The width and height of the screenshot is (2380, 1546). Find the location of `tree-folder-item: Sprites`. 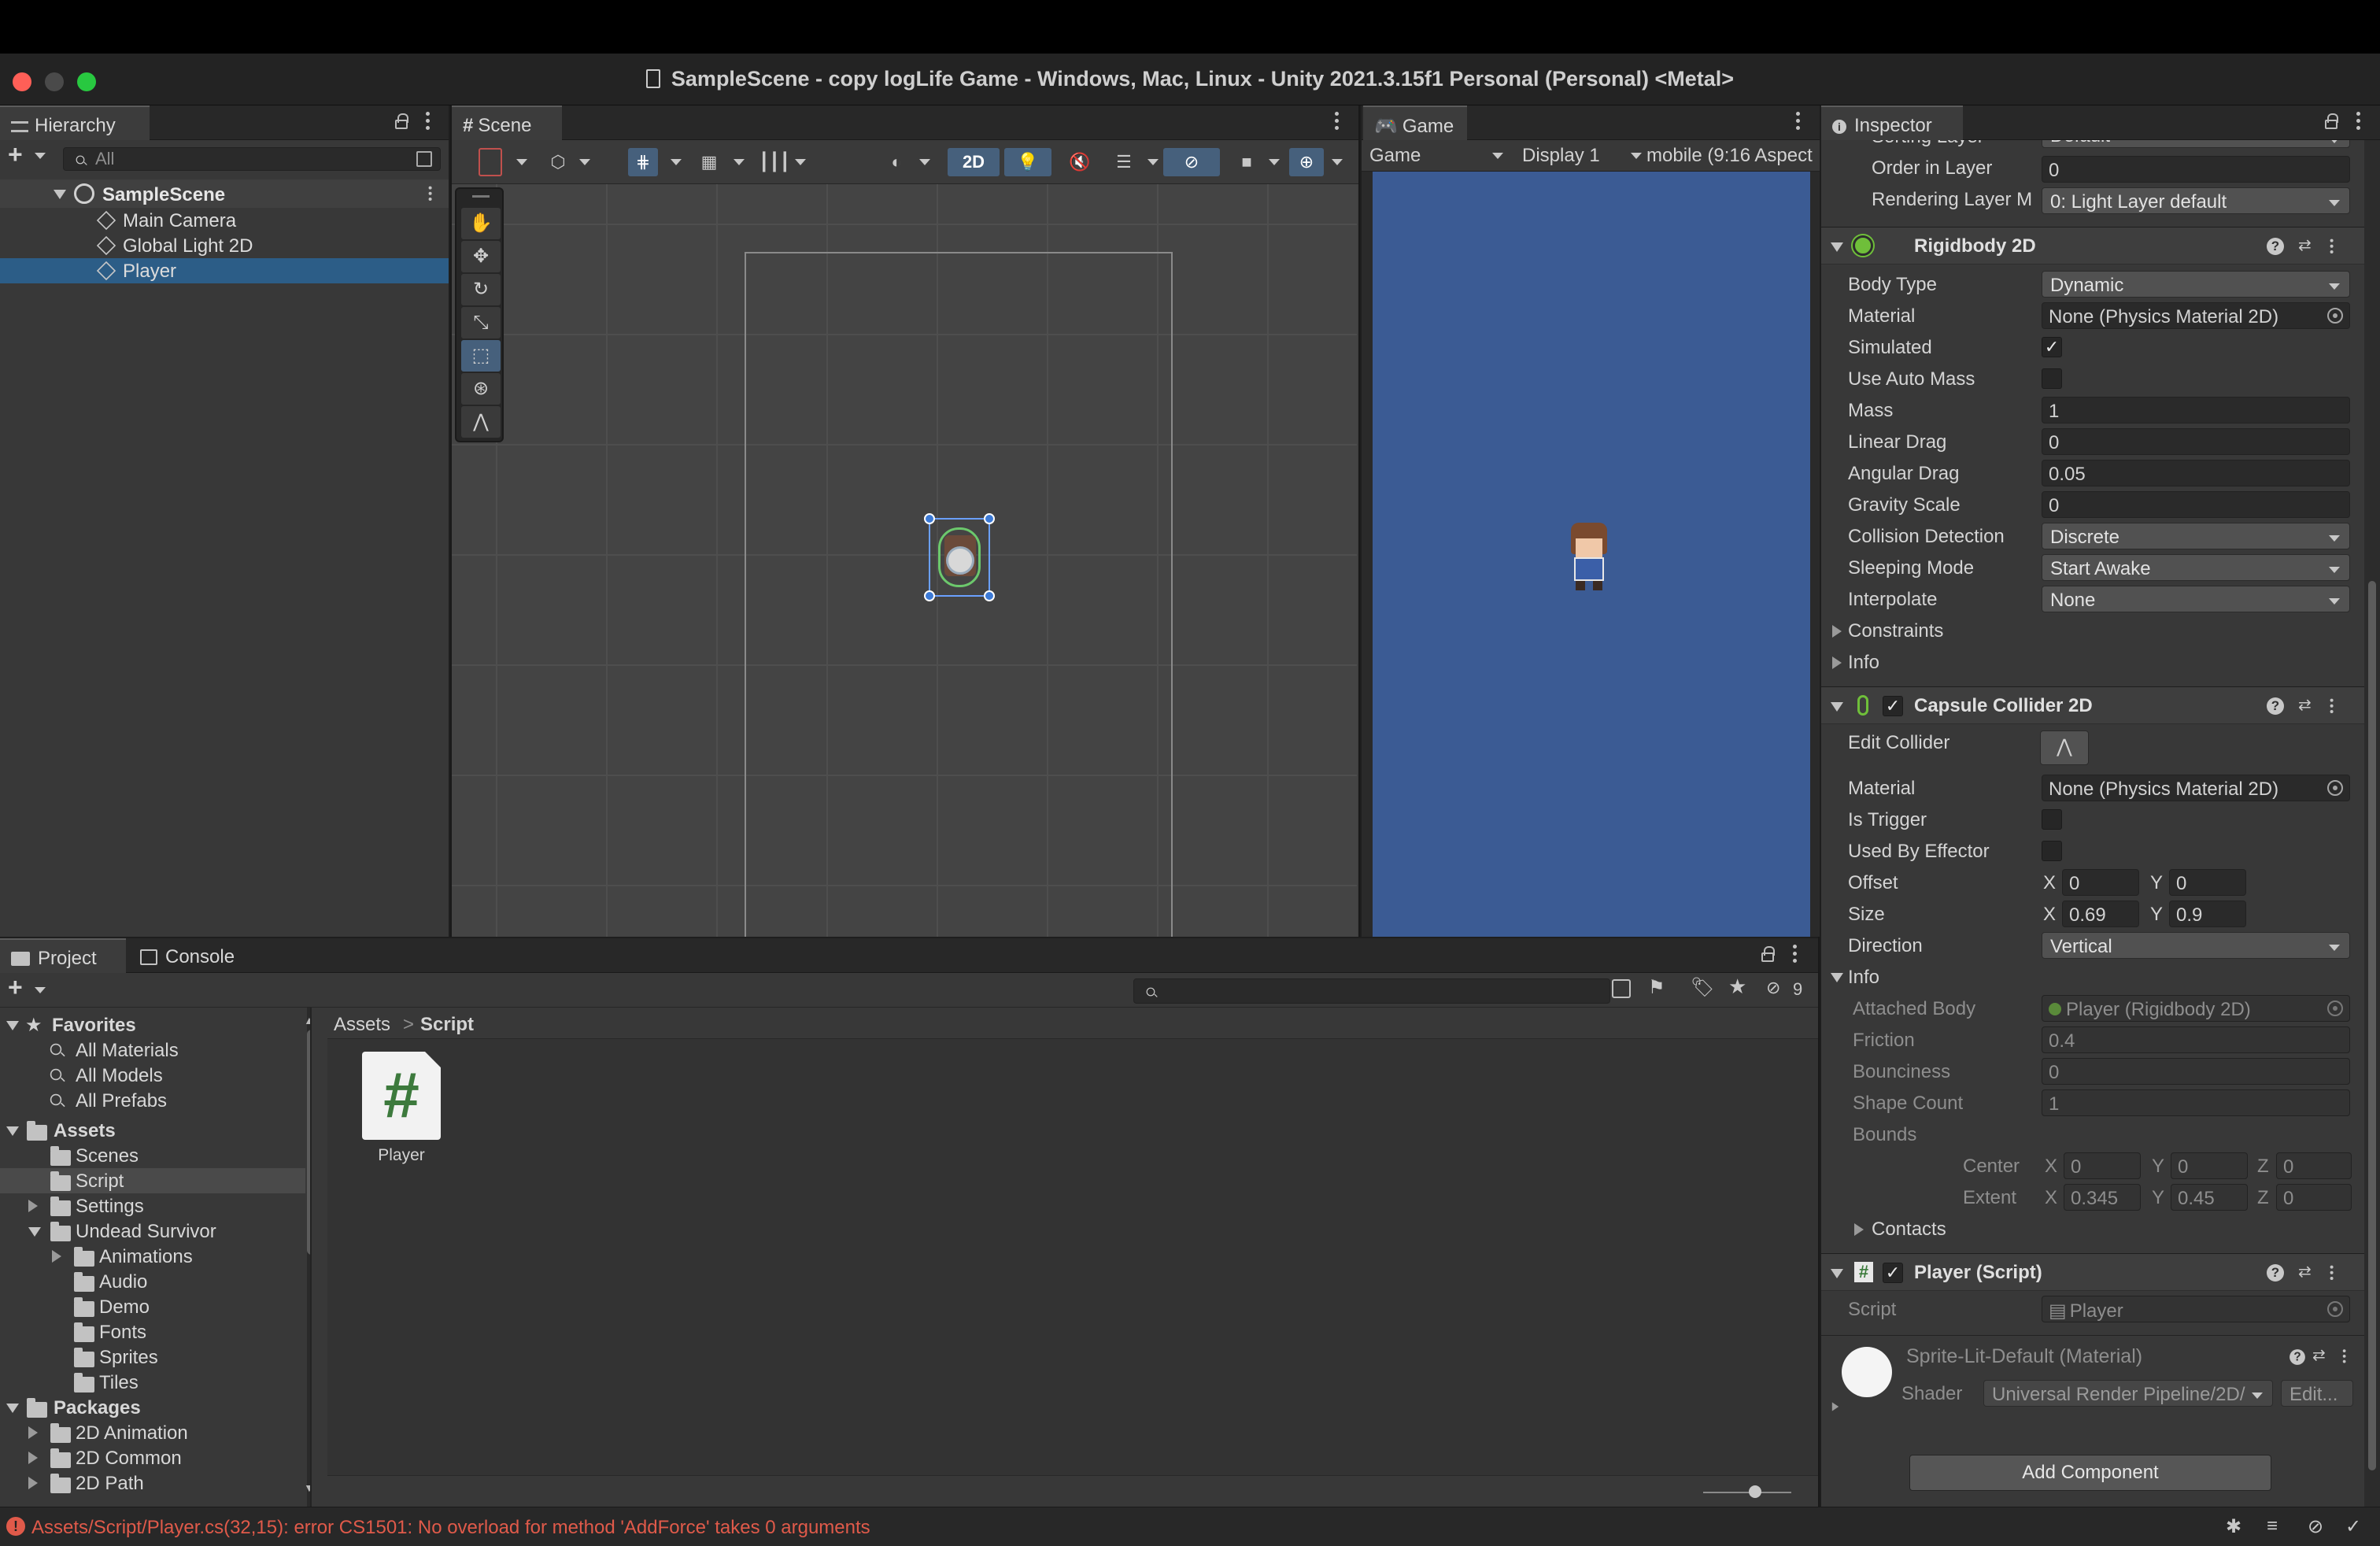

tree-folder-item: Sprites is located at coordinates (152, 1357).